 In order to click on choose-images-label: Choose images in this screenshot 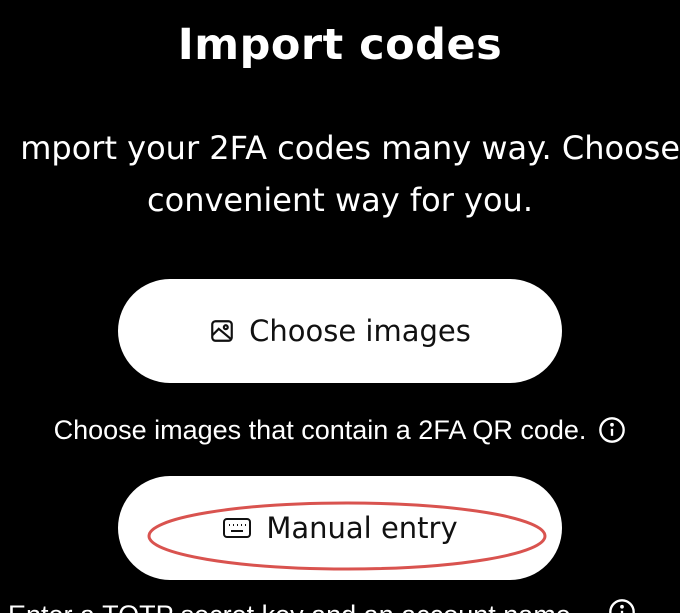, I will do `click(360, 331)`.